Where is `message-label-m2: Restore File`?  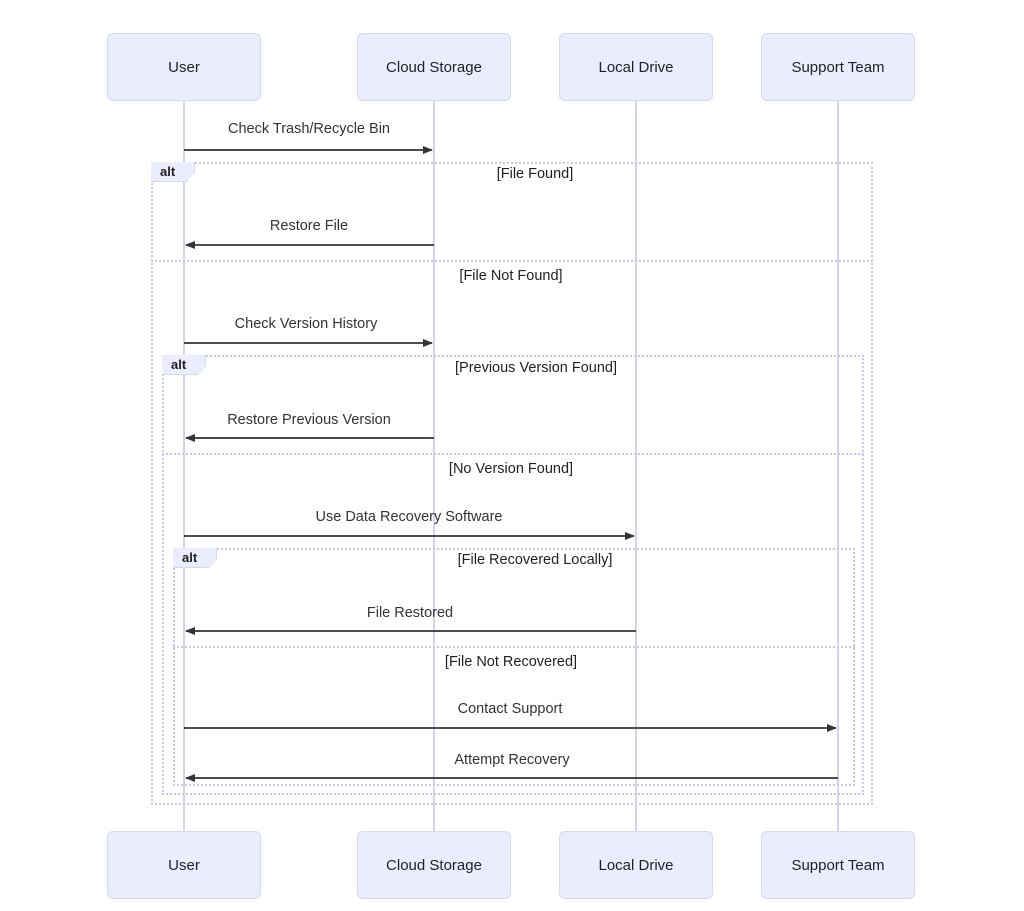 message-label-m2: Restore File is located at coordinates (309, 226).